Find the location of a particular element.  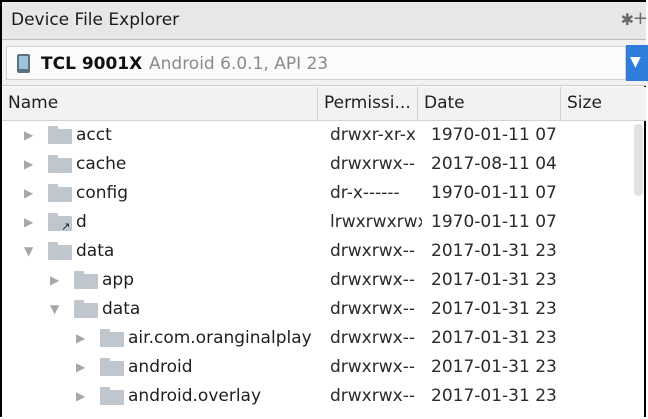

file-permissions: drwxr-xr-x is located at coordinates (373, 135).